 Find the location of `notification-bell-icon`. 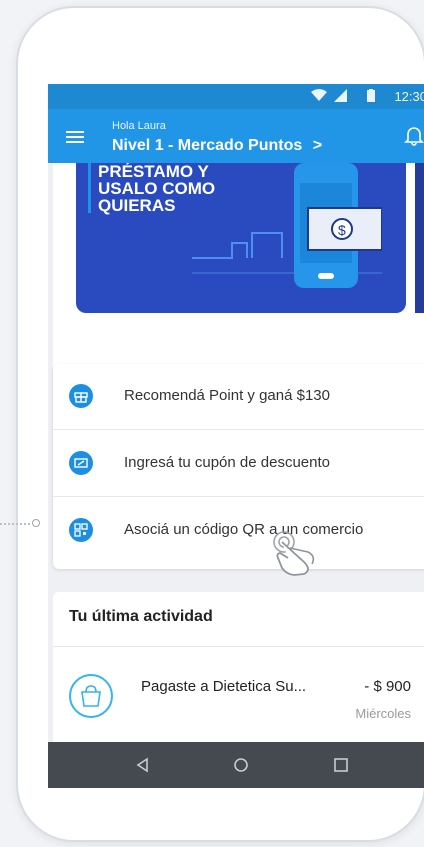

notification-bell-icon is located at coordinates (413, 135).